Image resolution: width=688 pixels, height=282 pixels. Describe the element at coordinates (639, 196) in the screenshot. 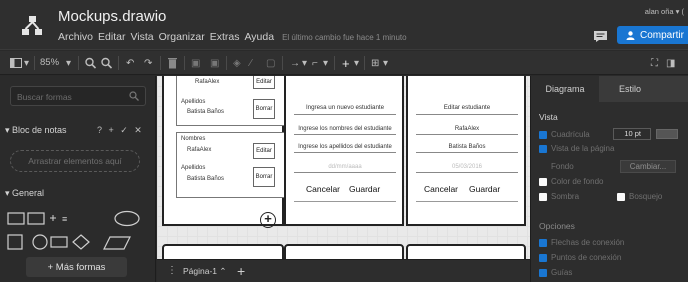

I see `sketch-option: Bosquejo` at that location.